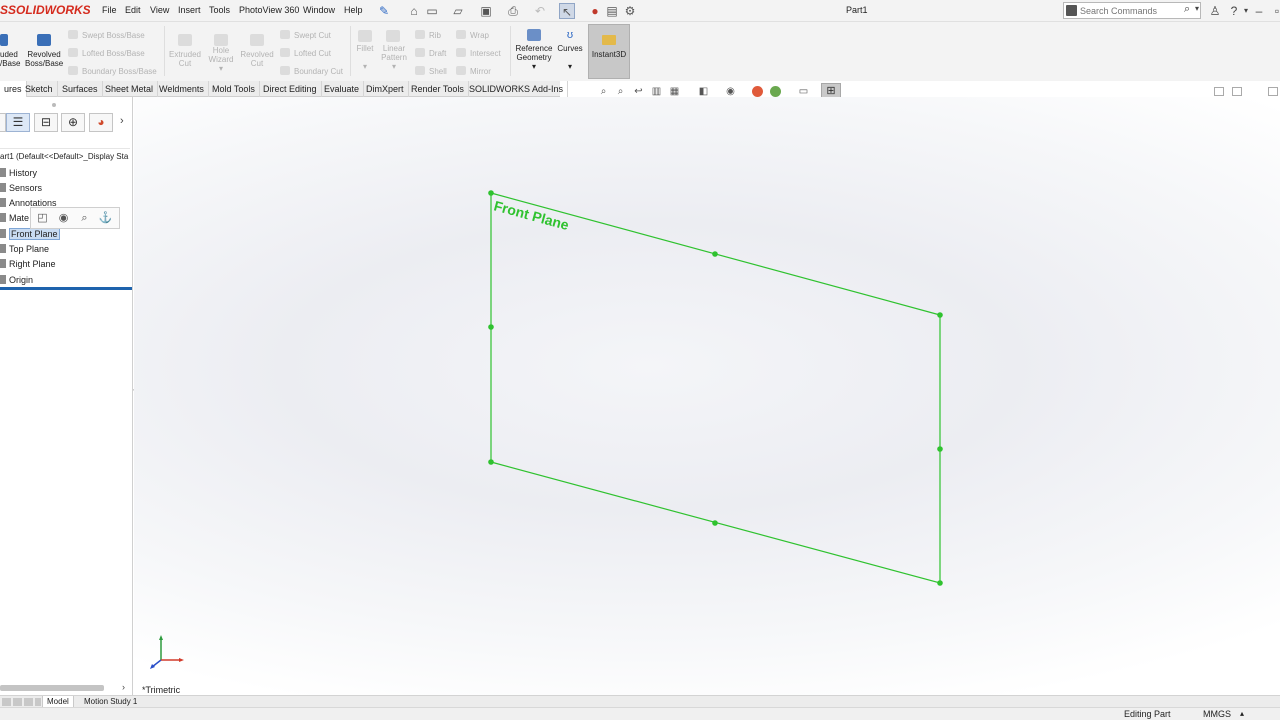 Image resolution: width=1280 pixels, height=720 pixels. What do you see at coordinates (63, 218) in the screenshot?
I see `show-hide-eye-icon: ◉` at bounding box center [63, 218].